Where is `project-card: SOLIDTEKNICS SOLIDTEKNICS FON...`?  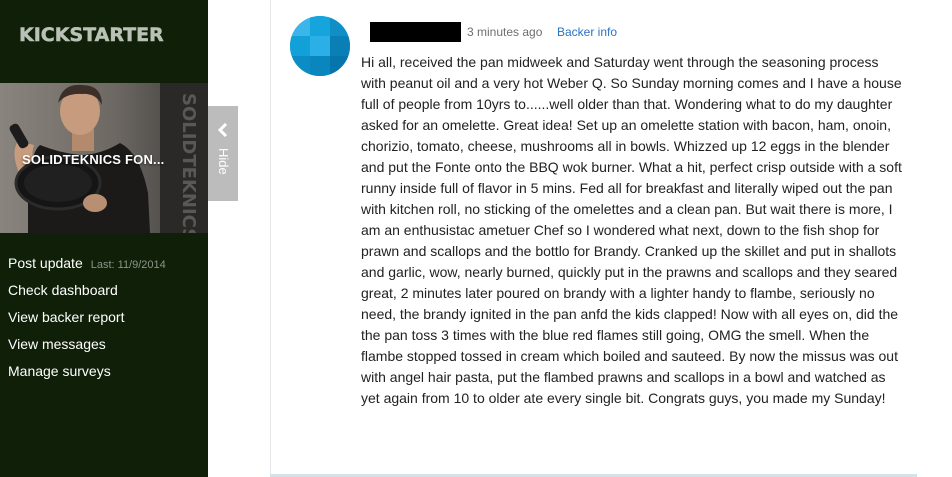
project-card: SOLIDTEKNICS SOLIDTEKNICS FON... is located at coordinates (104, 158).